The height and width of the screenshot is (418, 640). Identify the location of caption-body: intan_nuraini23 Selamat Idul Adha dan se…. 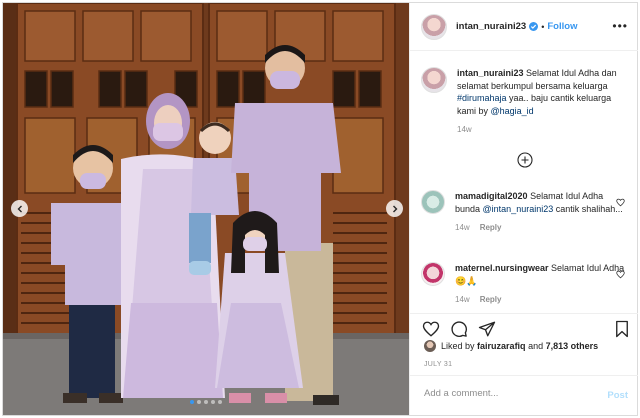
(542, 102).